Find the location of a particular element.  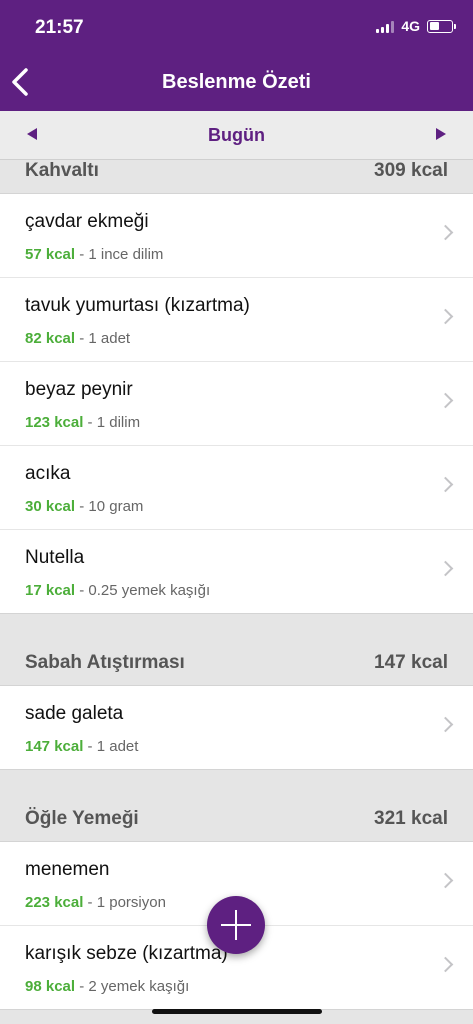

food-item: beyaz peynir 123 kcal - 1 dilim is located at coordinates (236, 404).